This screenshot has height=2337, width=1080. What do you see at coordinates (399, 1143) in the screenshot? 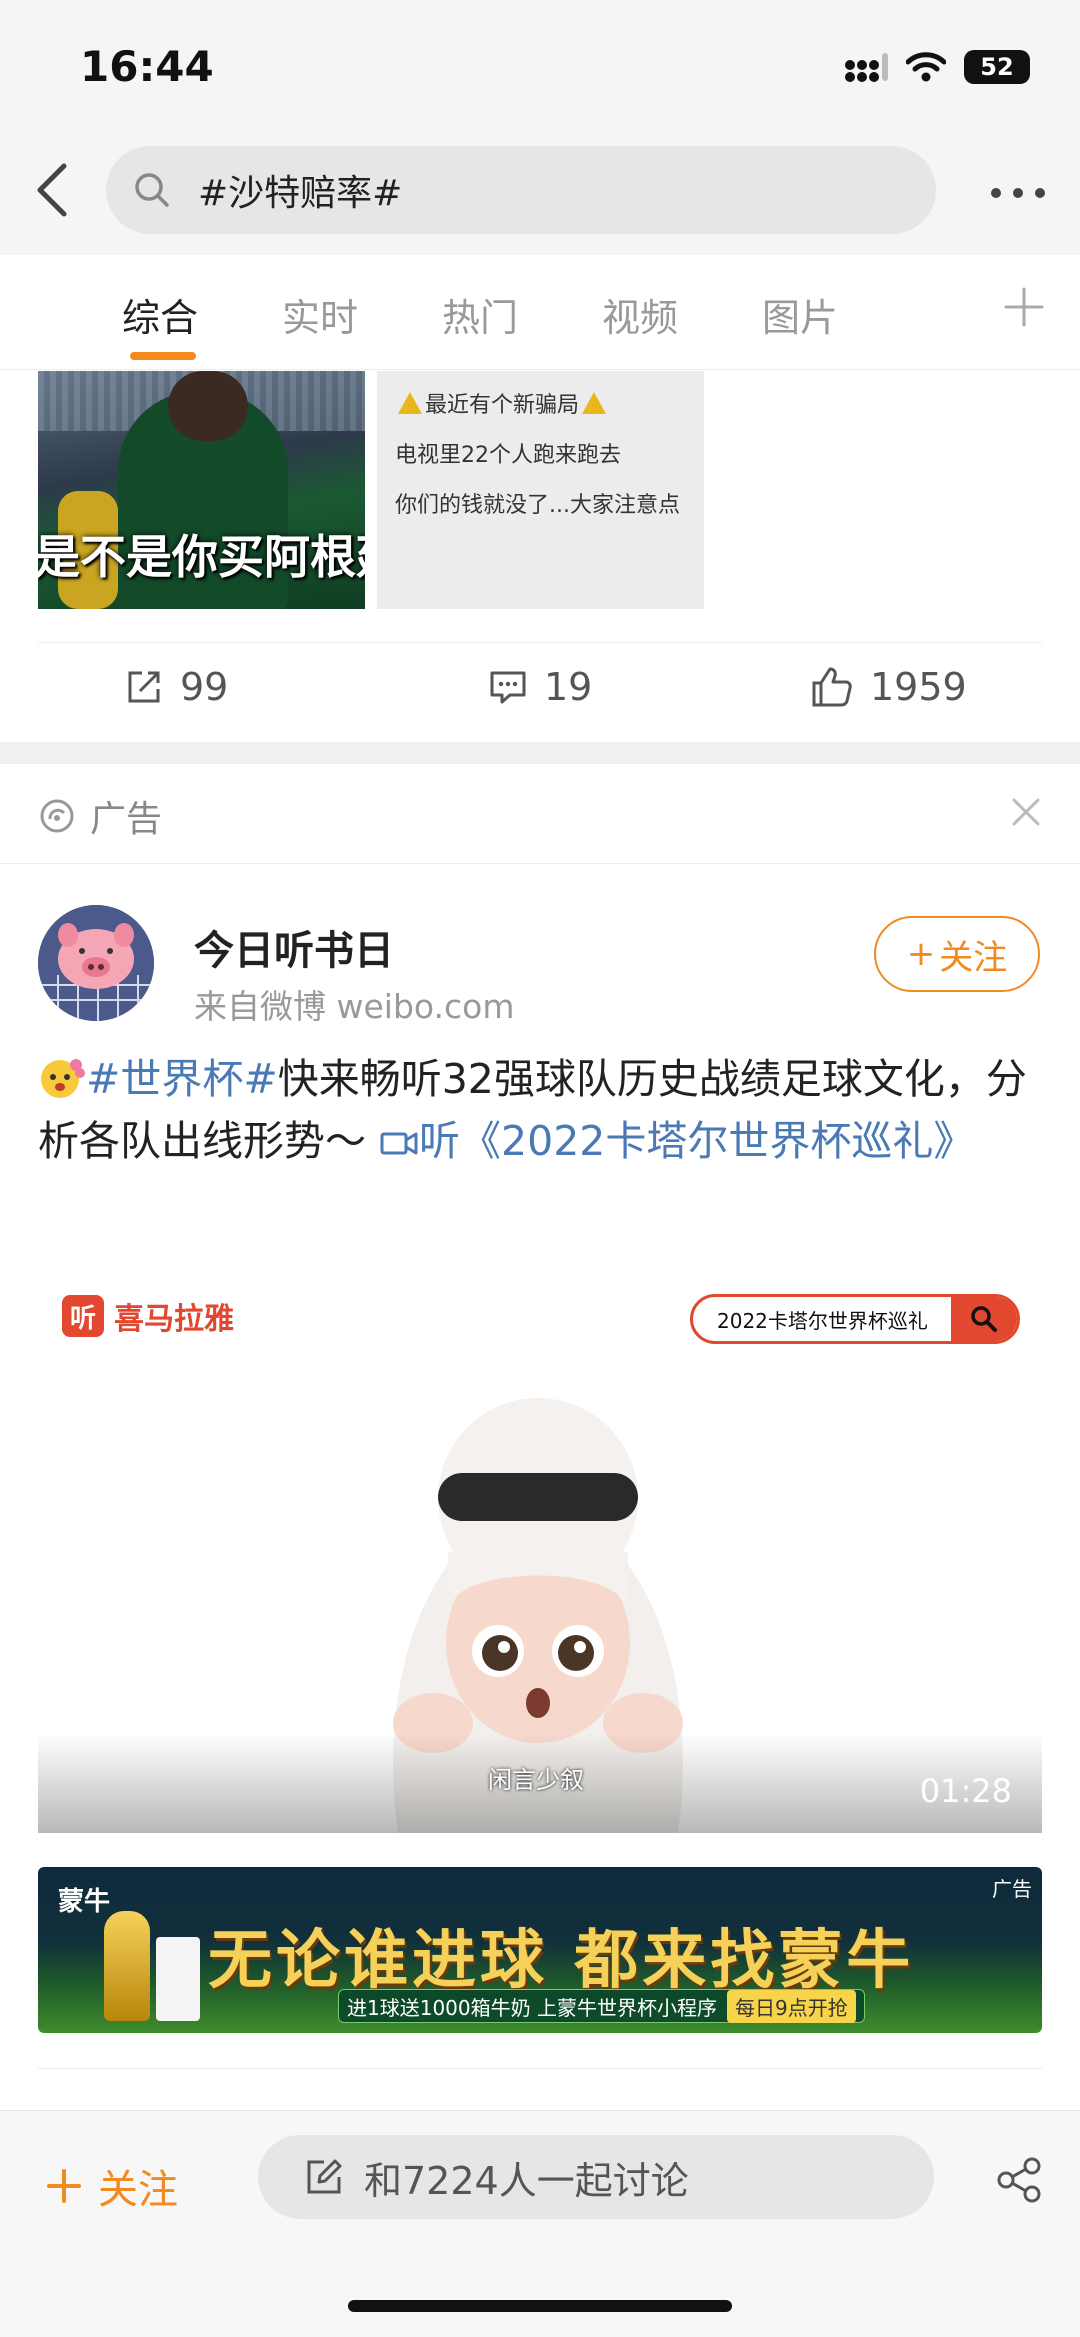
I see `video-link-icon` at bounding box center [399, 1143].